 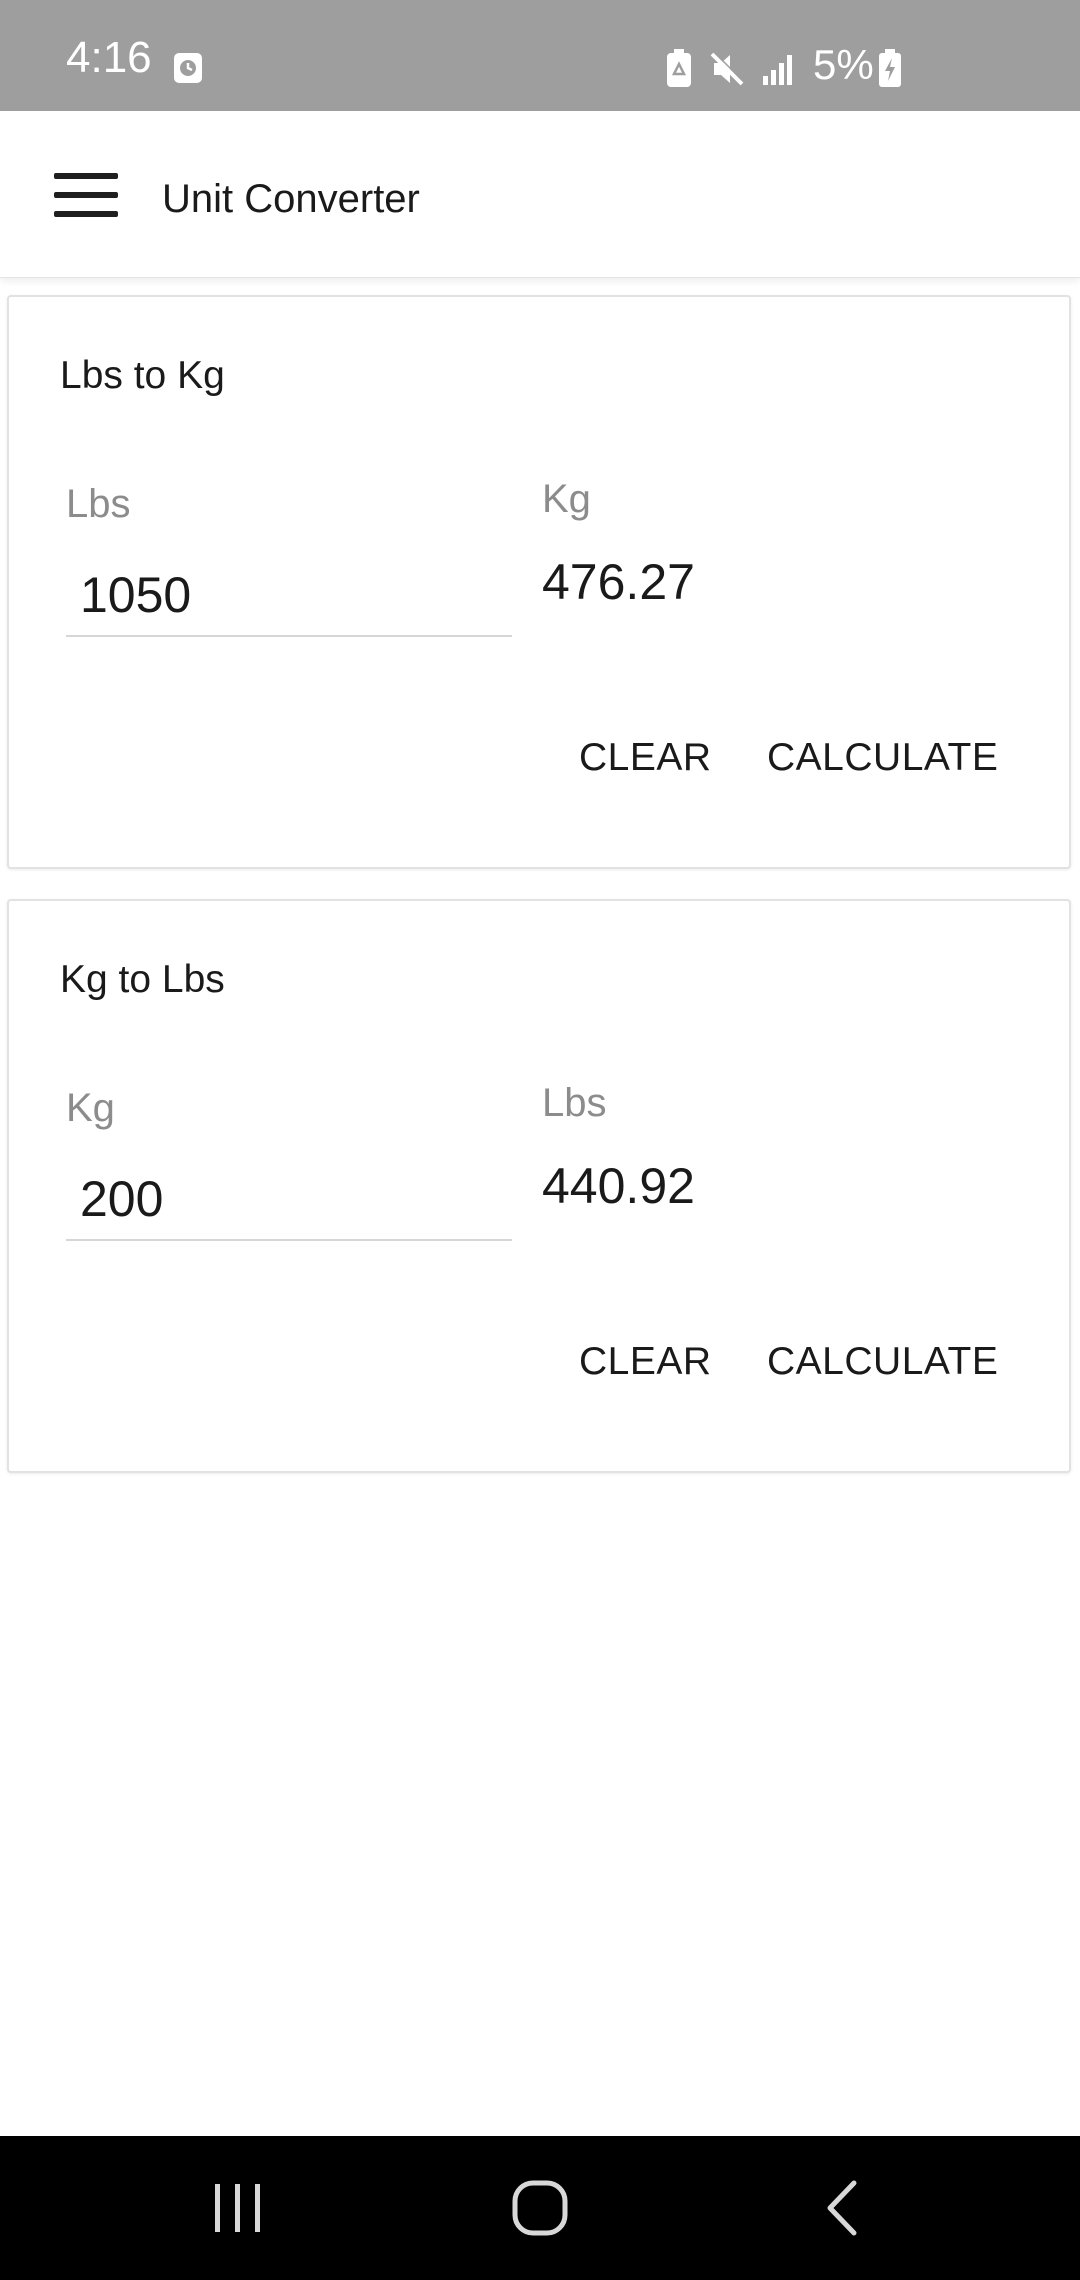 I want to click on status-bar: 4:16 5%, so click(x=540, y=55).